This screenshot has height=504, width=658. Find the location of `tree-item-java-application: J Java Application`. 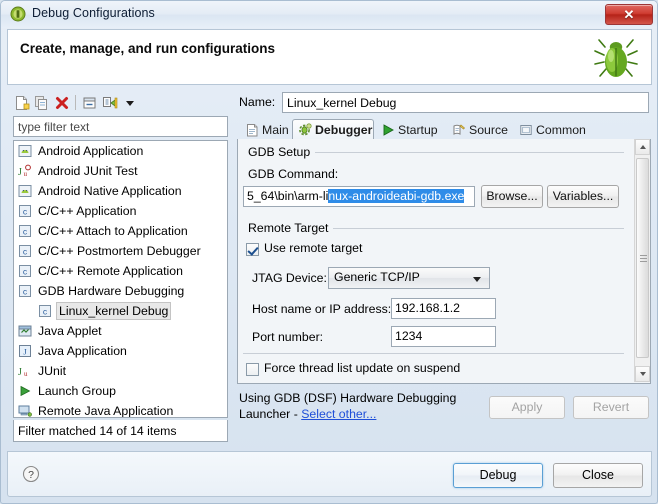

tree-item-java-application: J Java Application is located at coordinates (120, 351).